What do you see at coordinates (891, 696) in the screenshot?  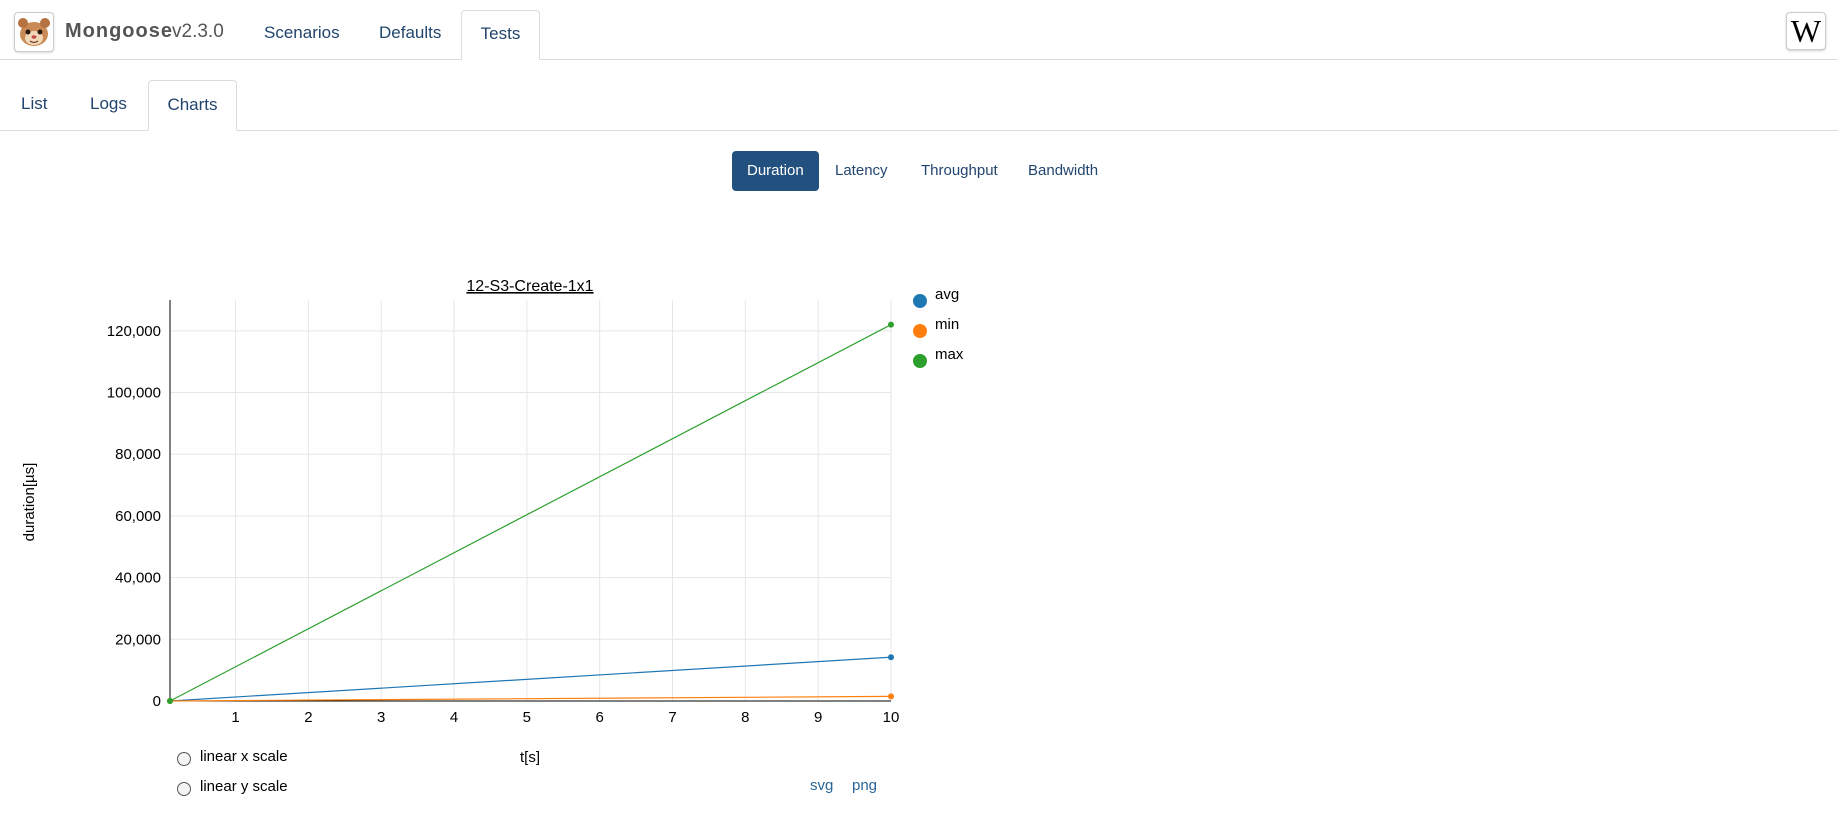 I see `data-point-min` at bounding box center [891, 696].